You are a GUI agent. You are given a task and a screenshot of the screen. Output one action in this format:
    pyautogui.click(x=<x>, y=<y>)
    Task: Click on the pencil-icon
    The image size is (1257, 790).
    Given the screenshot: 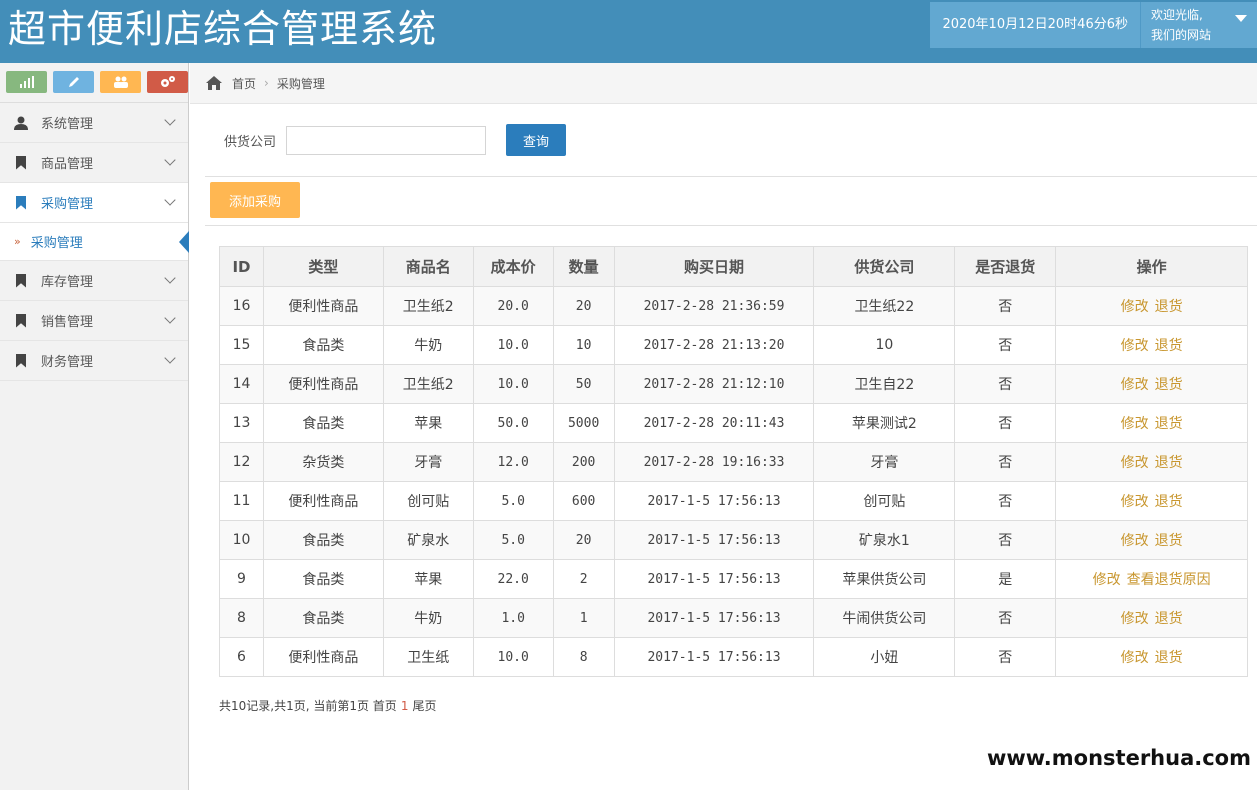 What is the action you would take?
    pyautogui.click(x=73, y=82)
    